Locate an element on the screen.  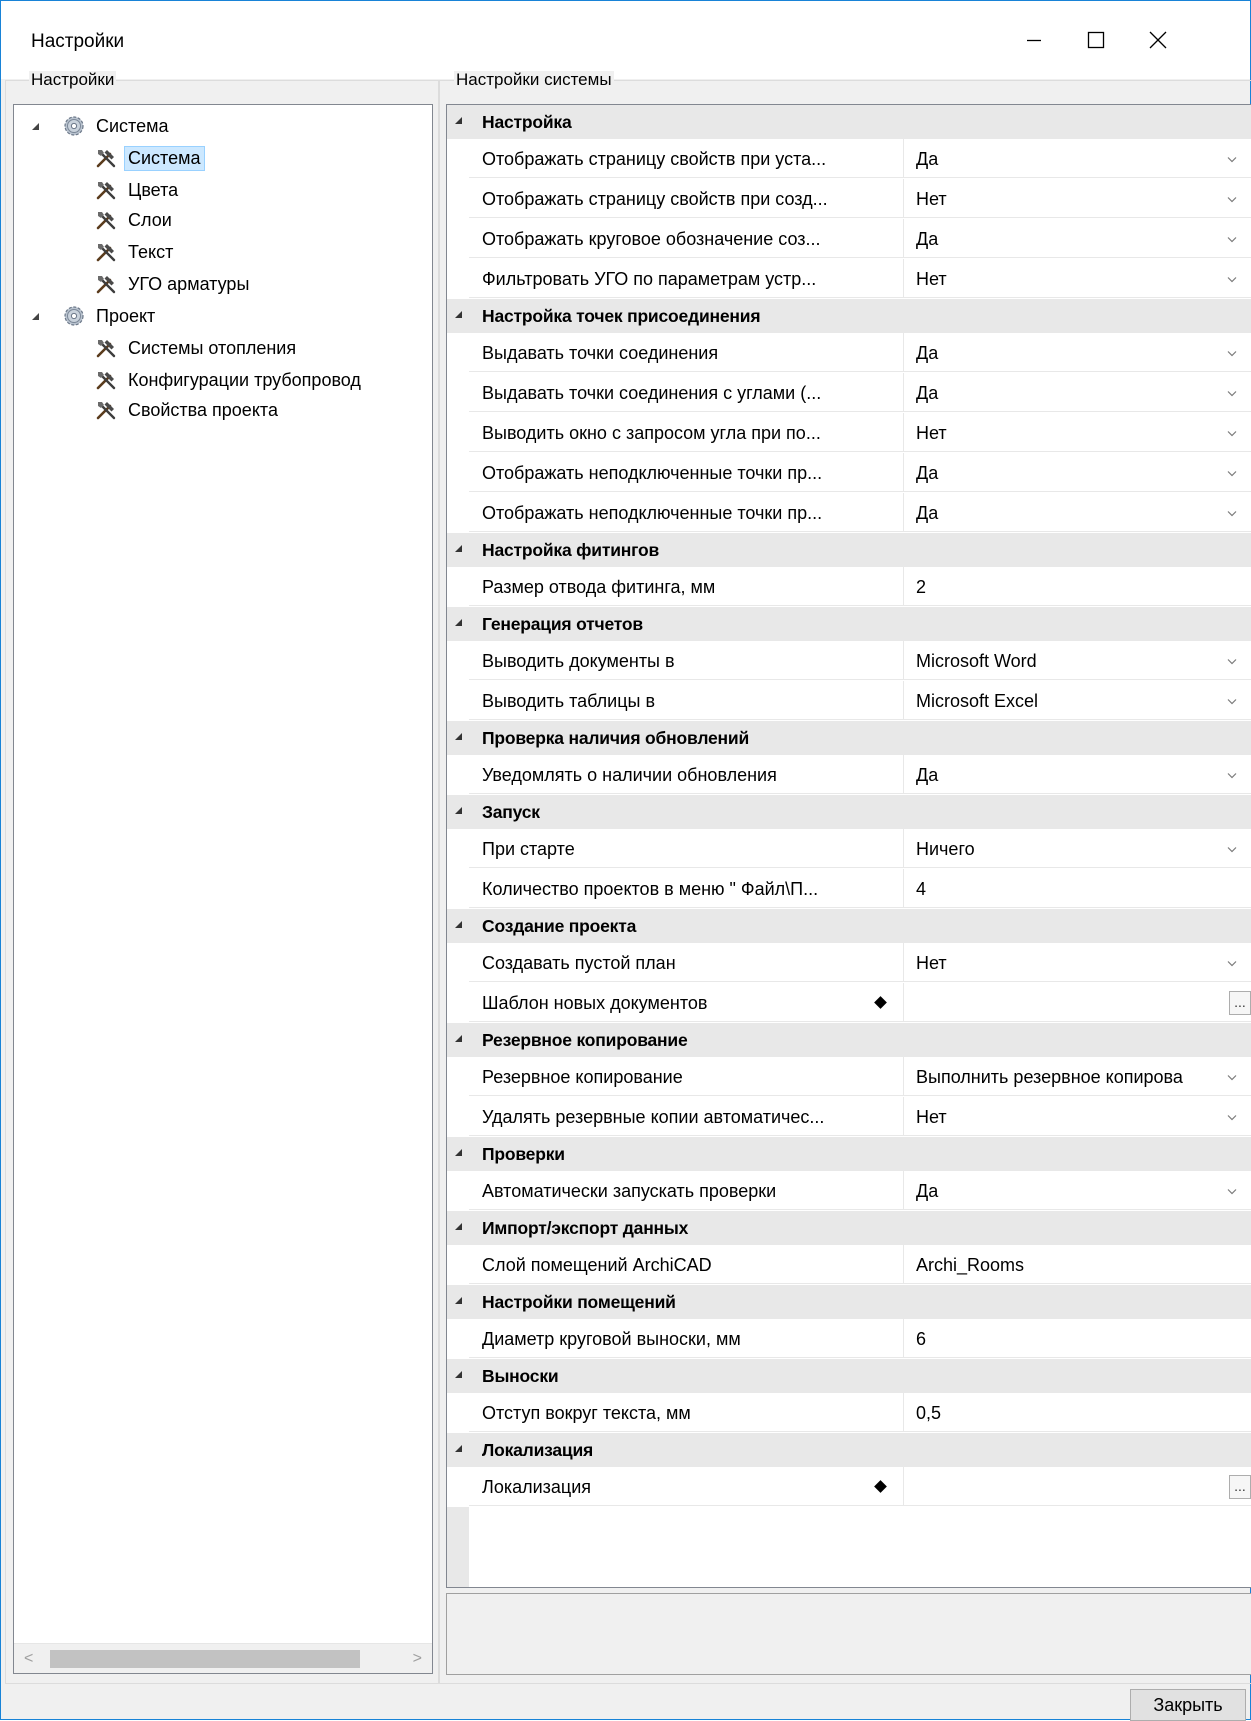
property-row: Диаметр круговой выноски, мм 6 is located at coordinates (849, 1339).